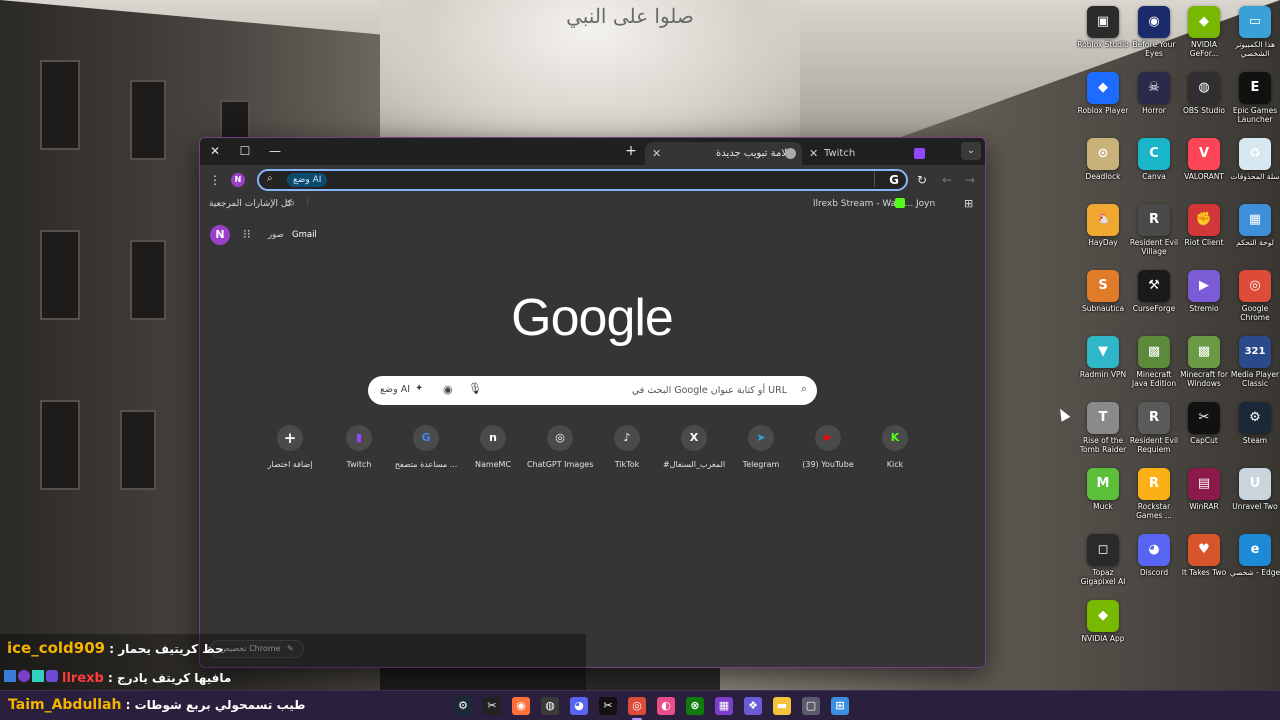 This screenshot has height=720, width=1280. Describe the element at coordinates (1103, 560) in the screenshot. I see `desktop-icon: ◻ Topaz Gigapixel AI` at that location.